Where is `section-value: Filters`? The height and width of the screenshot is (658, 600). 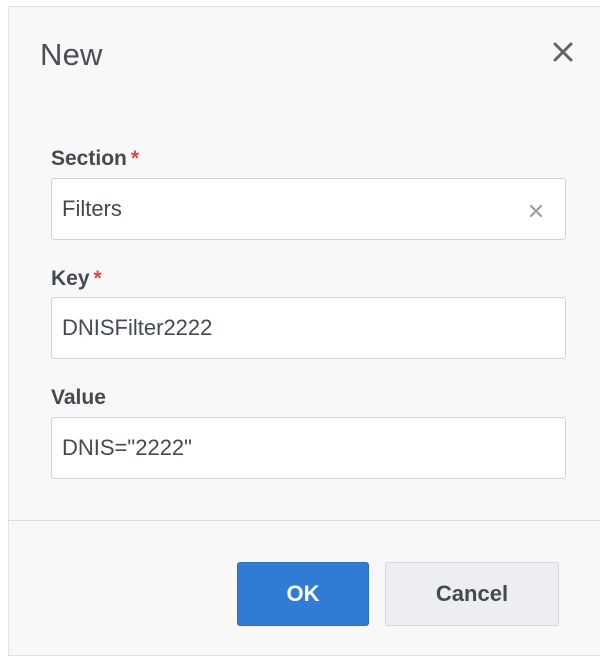 section-value: Filters is located at coordinates (92, 208).